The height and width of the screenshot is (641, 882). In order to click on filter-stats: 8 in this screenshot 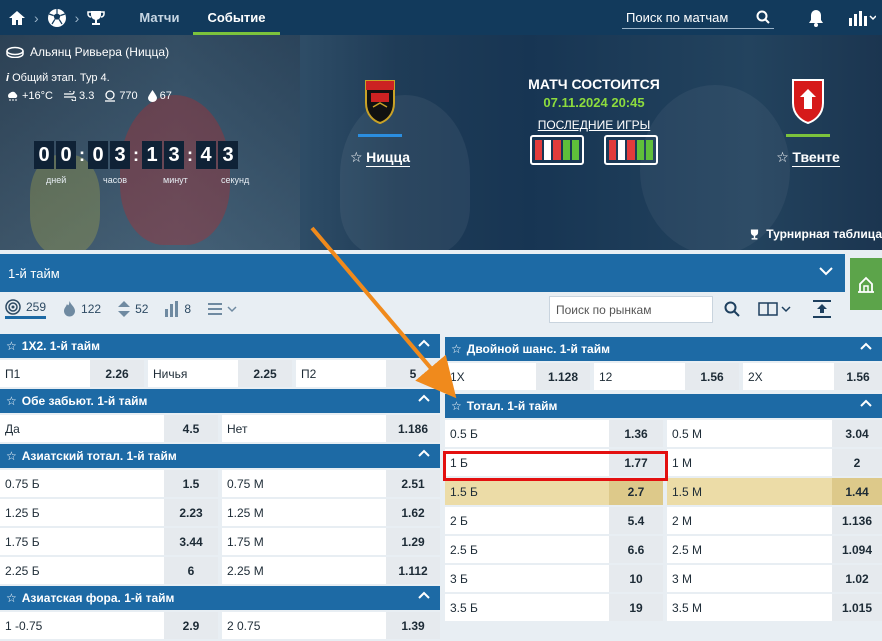, I will do `click(178, 309)`.